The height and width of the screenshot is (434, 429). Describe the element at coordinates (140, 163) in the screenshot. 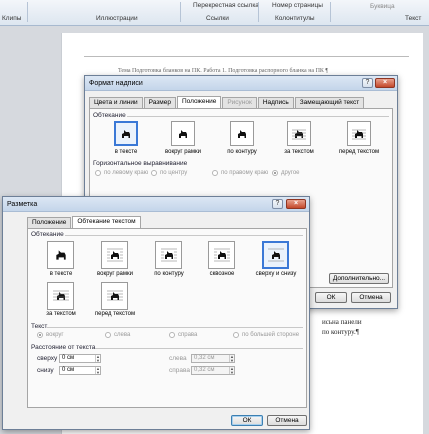

I see `horizontal-align-label: Горизонтальное выравнивание` at that location.